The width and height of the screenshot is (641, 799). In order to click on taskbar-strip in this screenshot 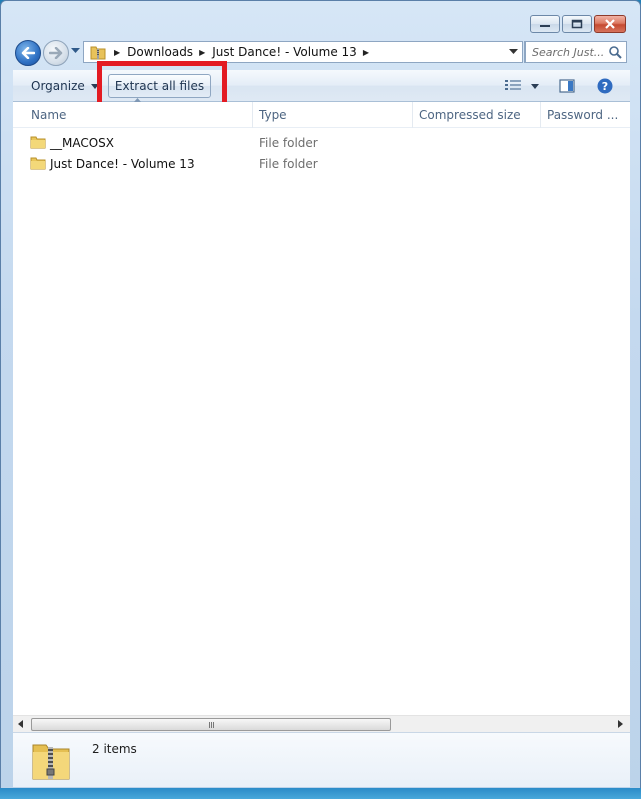, I will do `click(320, 793)`.